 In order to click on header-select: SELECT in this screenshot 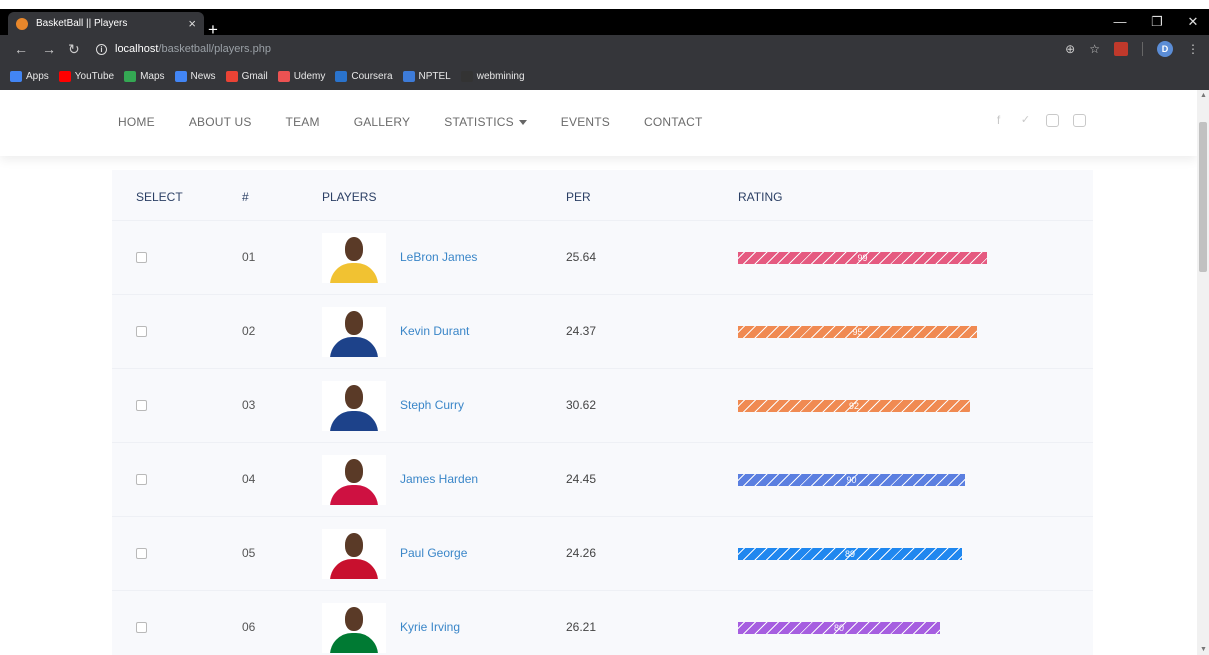, I will do `click(159, 197)`.